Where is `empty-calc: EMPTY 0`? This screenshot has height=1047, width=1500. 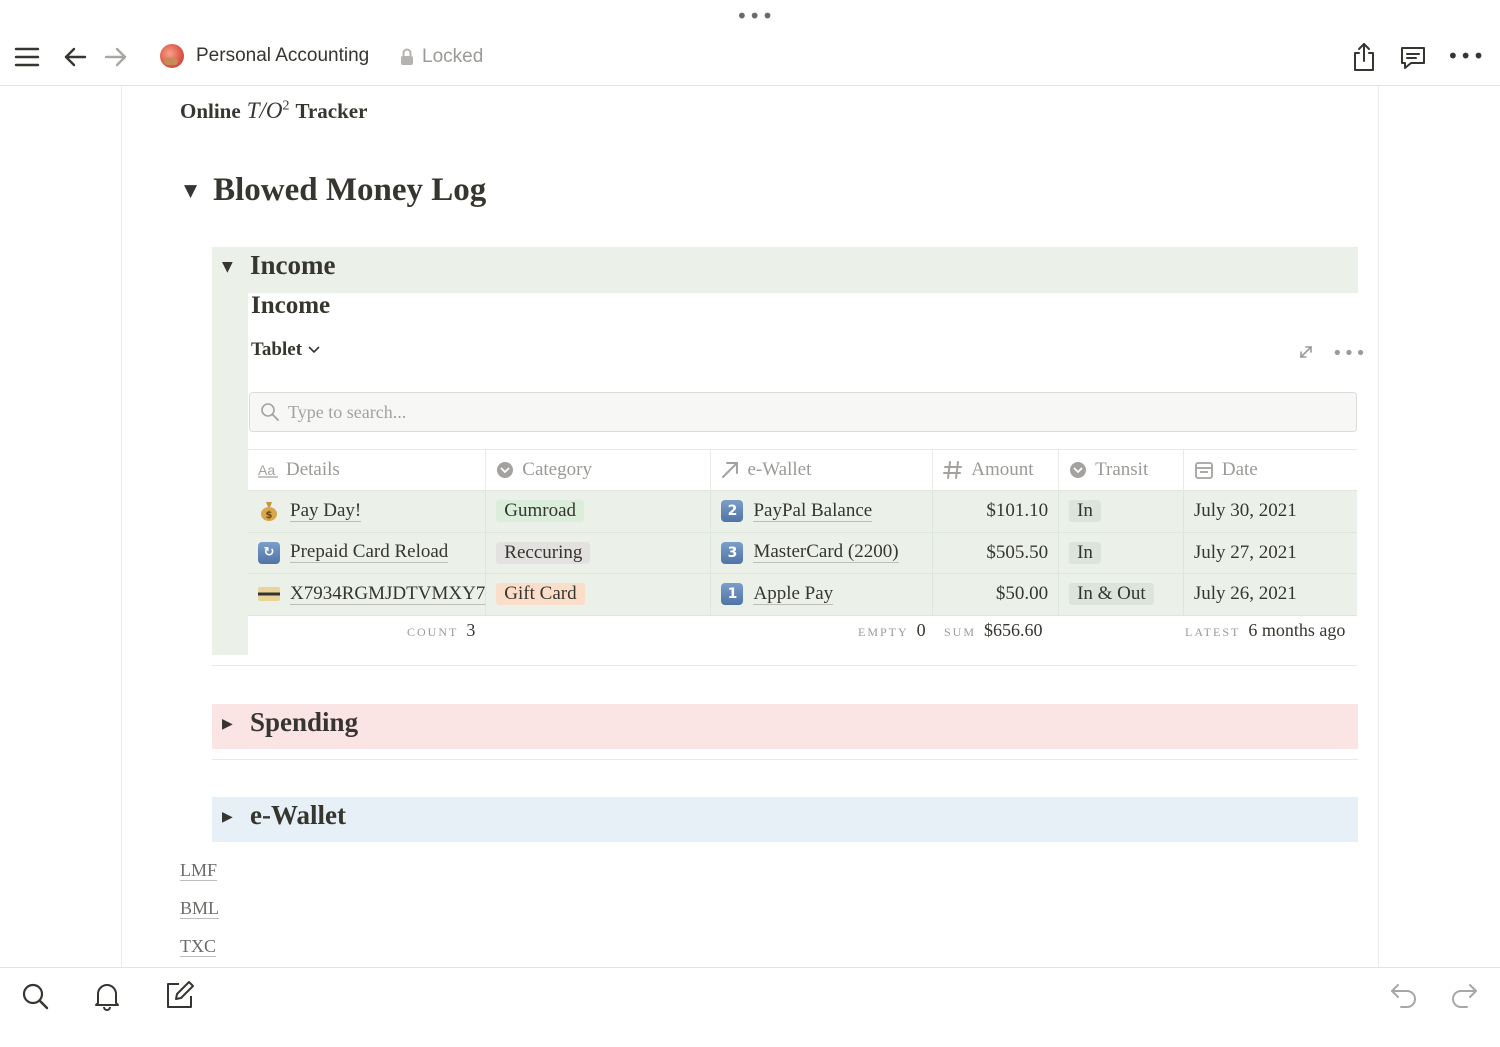
empty-calc: EMPTY 0 is located at coordinates (892, 630).